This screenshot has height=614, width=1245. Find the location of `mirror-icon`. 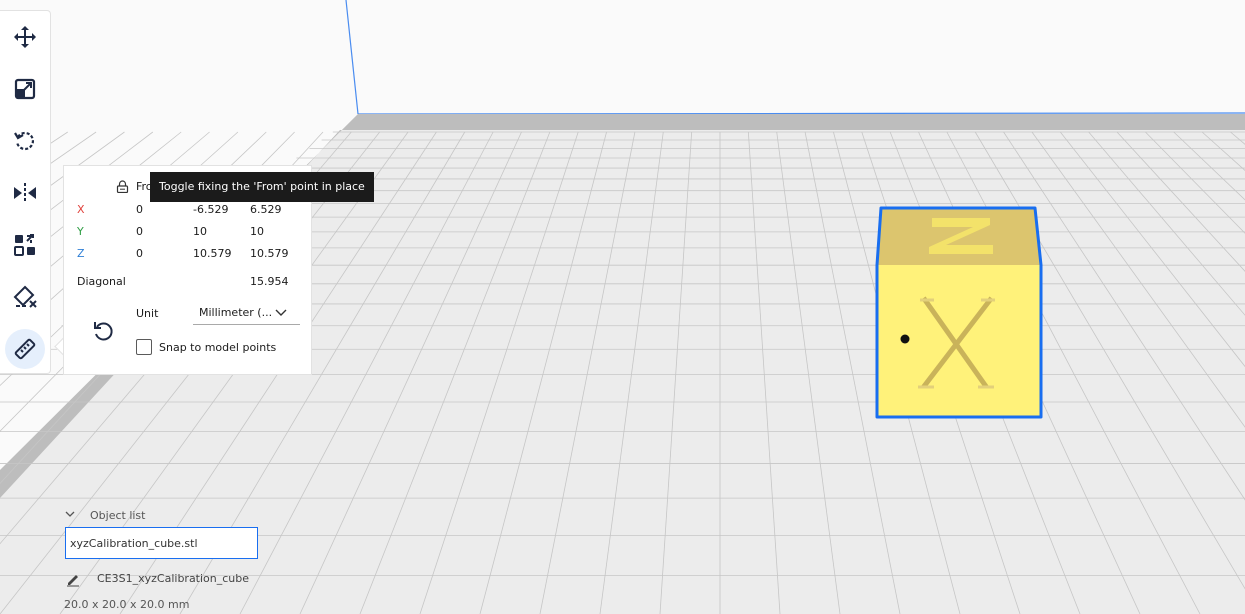

mirror-icon is located at coordinates (25, 193).